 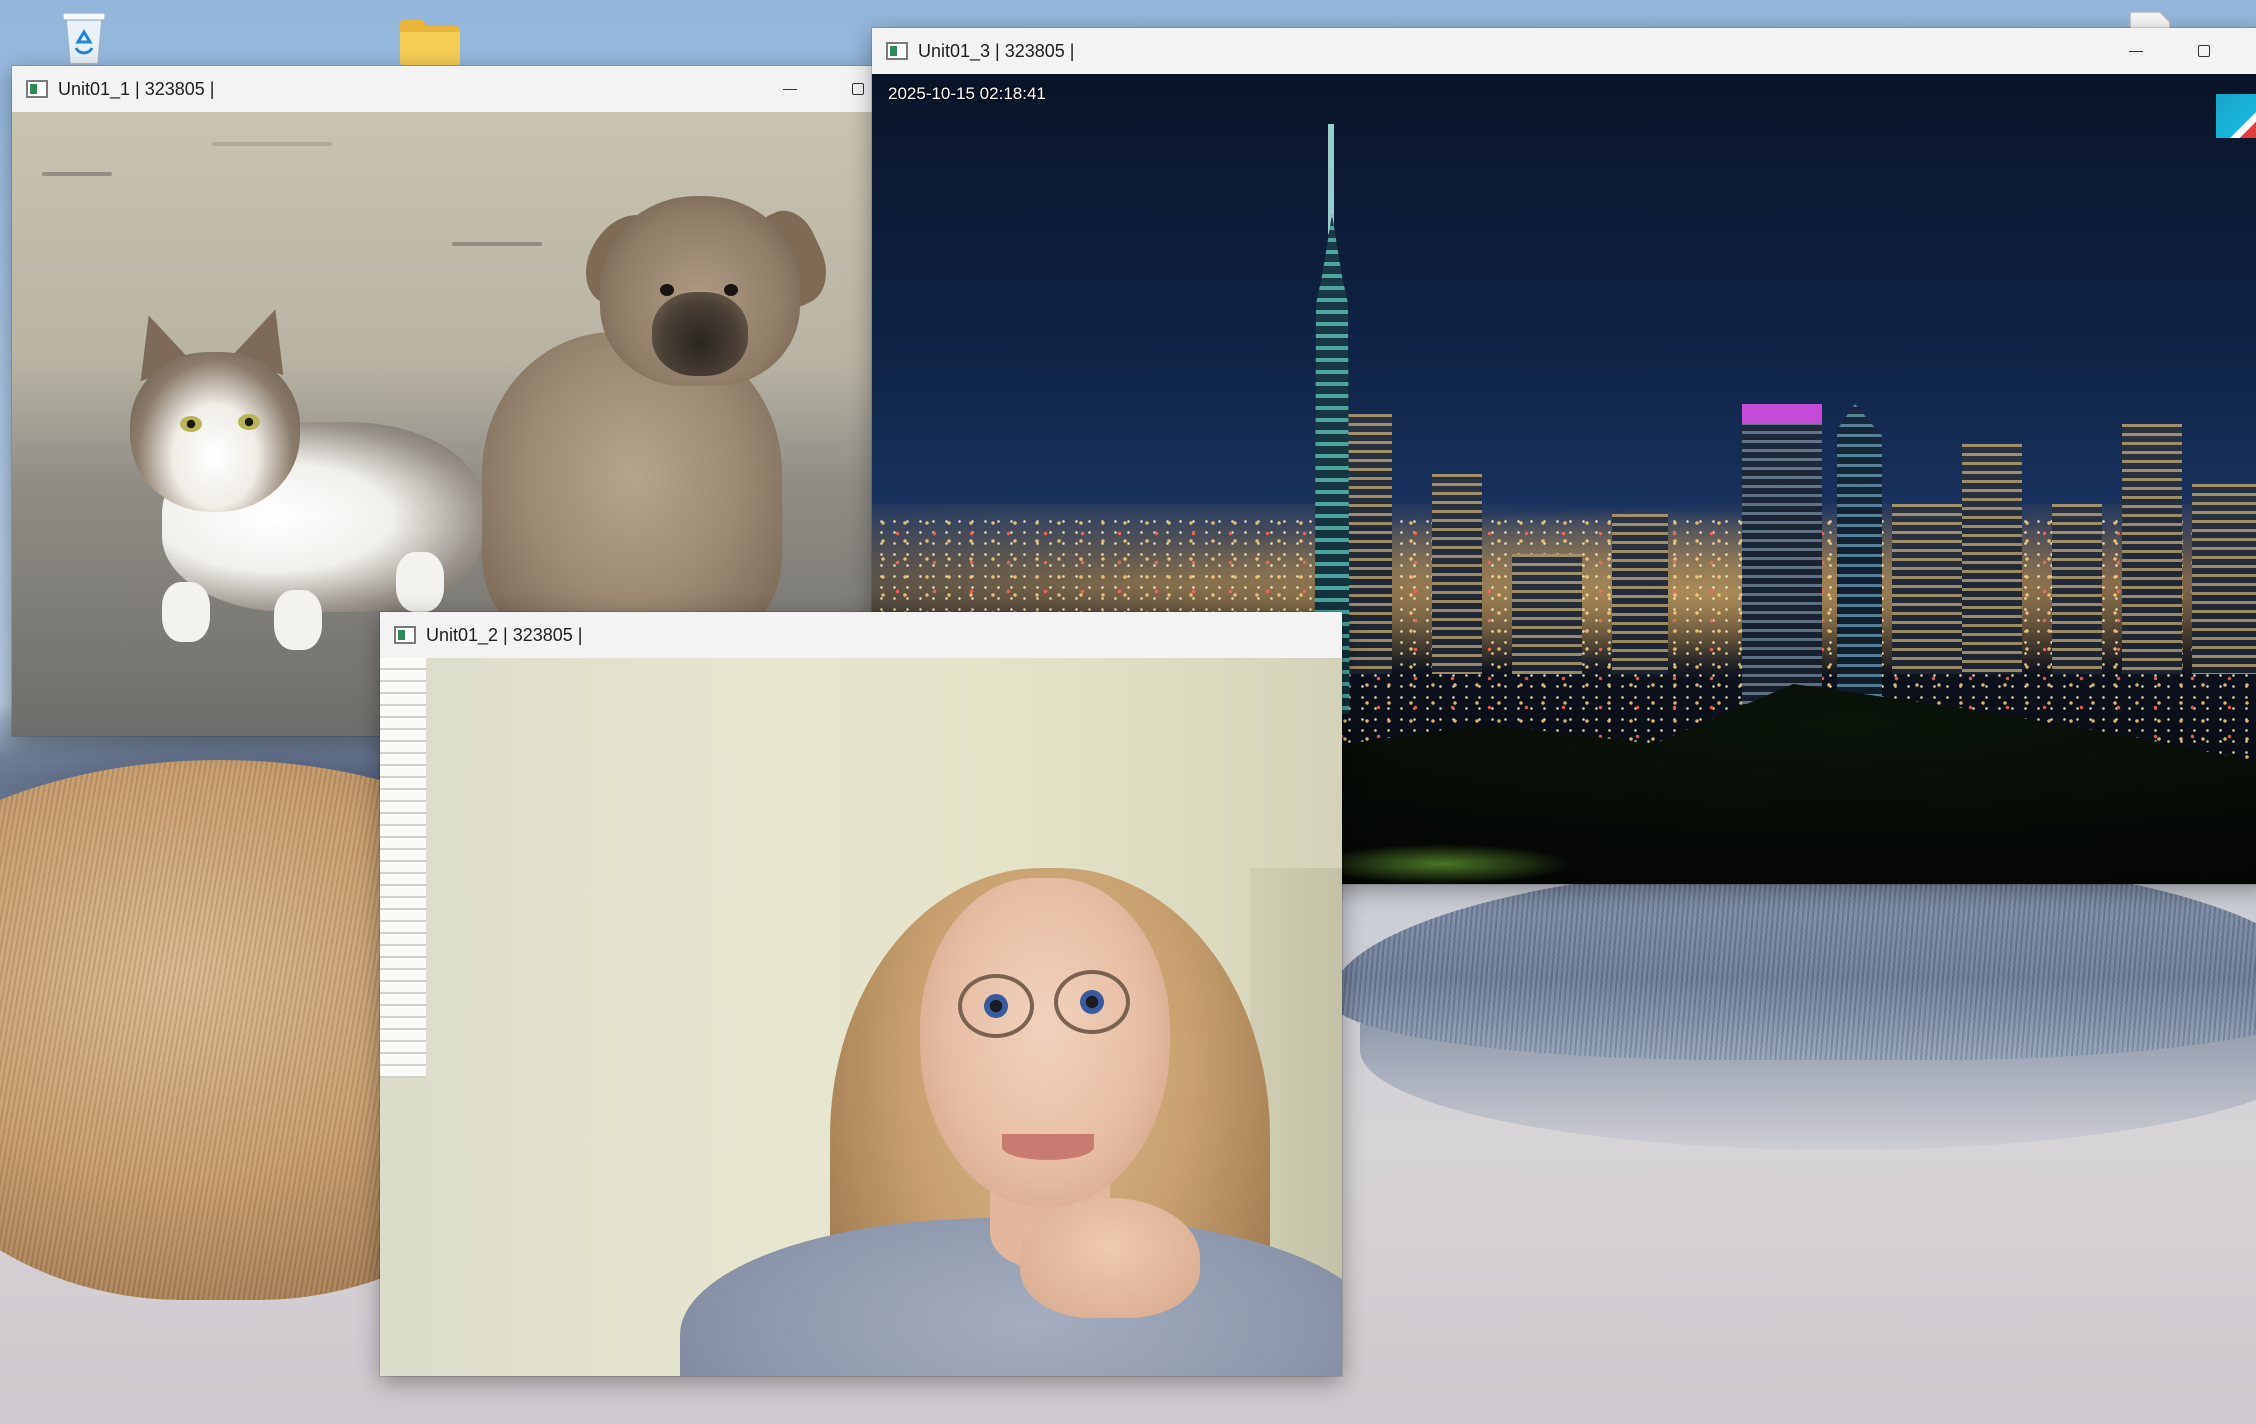 I want to click on maximize-button, so click(x=2204, y=51).